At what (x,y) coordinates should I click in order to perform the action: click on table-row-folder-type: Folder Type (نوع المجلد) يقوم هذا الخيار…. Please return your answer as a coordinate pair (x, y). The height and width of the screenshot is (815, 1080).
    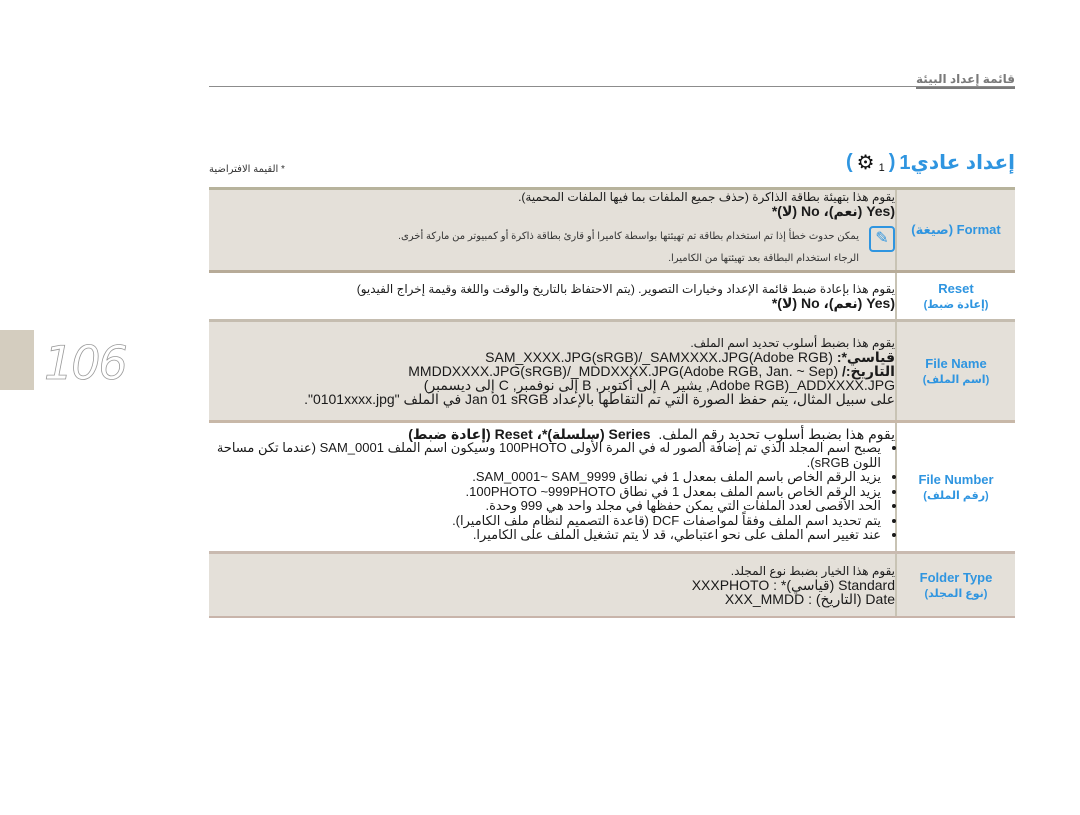
    Looking at the image, I should click on (612, 584).